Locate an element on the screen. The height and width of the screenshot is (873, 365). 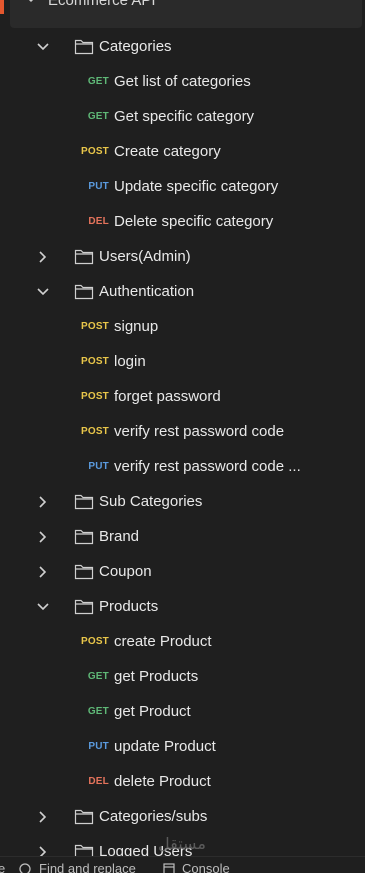
folder-row: Coupon is located at coordinates (182, 571).